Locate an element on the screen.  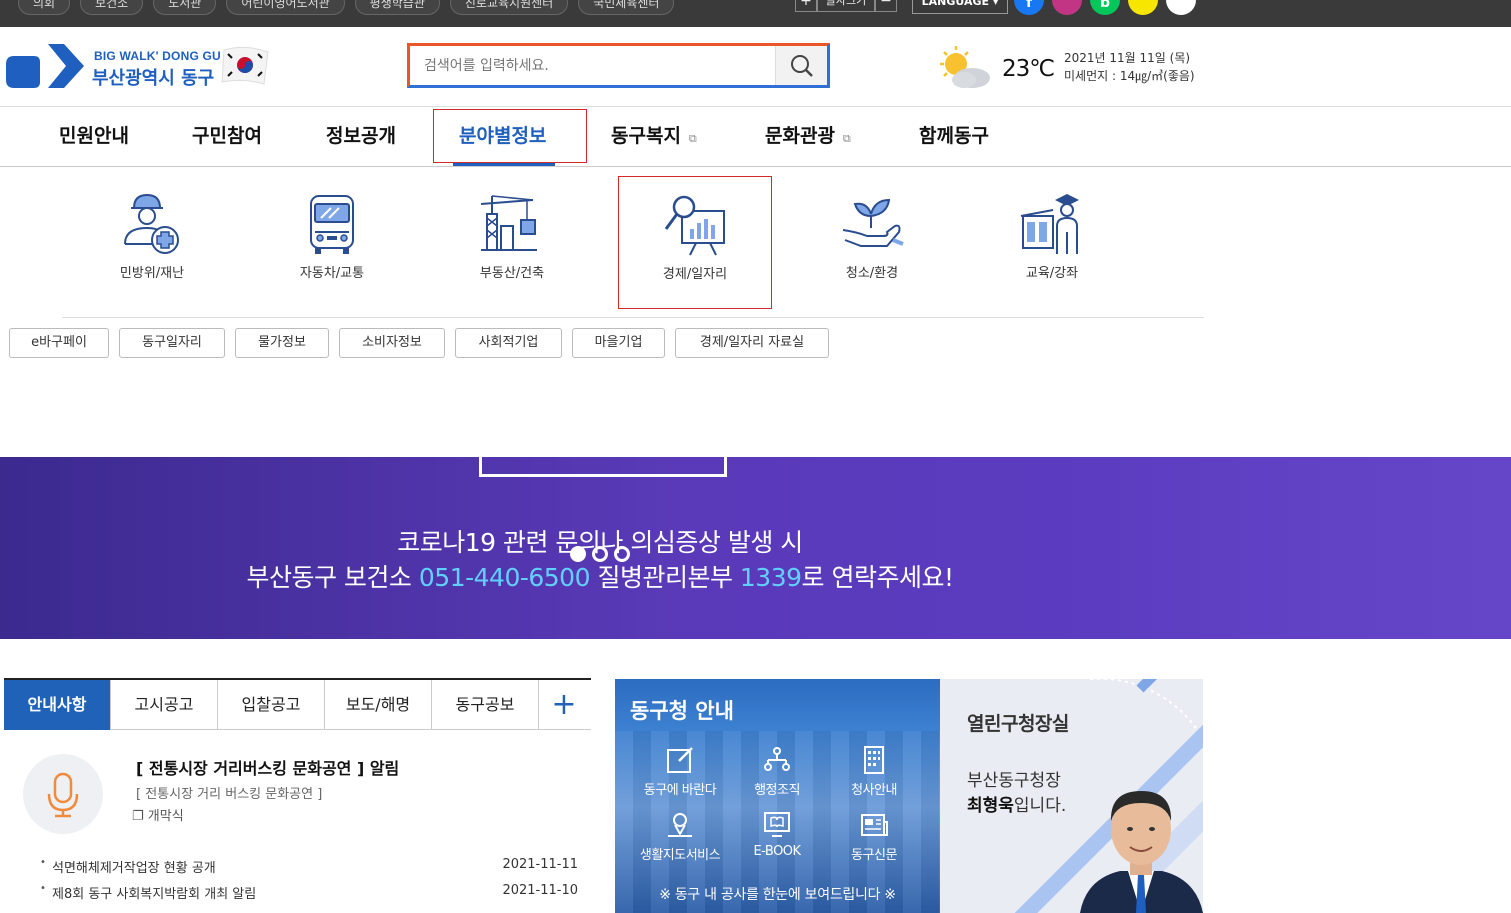
category-cleaning-environment: 청소/환경 is located at coordinates (872, 242).